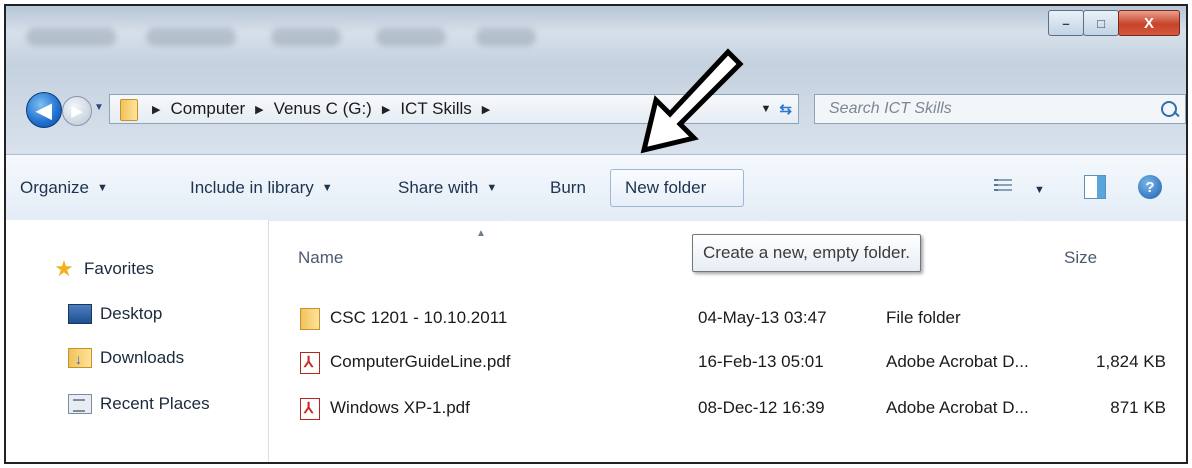 The height and width of the screenshot is (468, 1192). What do you see at coordinates (80, 314) in the screenshot?
I see `desktop-icon` at bounding box center [80, 314].